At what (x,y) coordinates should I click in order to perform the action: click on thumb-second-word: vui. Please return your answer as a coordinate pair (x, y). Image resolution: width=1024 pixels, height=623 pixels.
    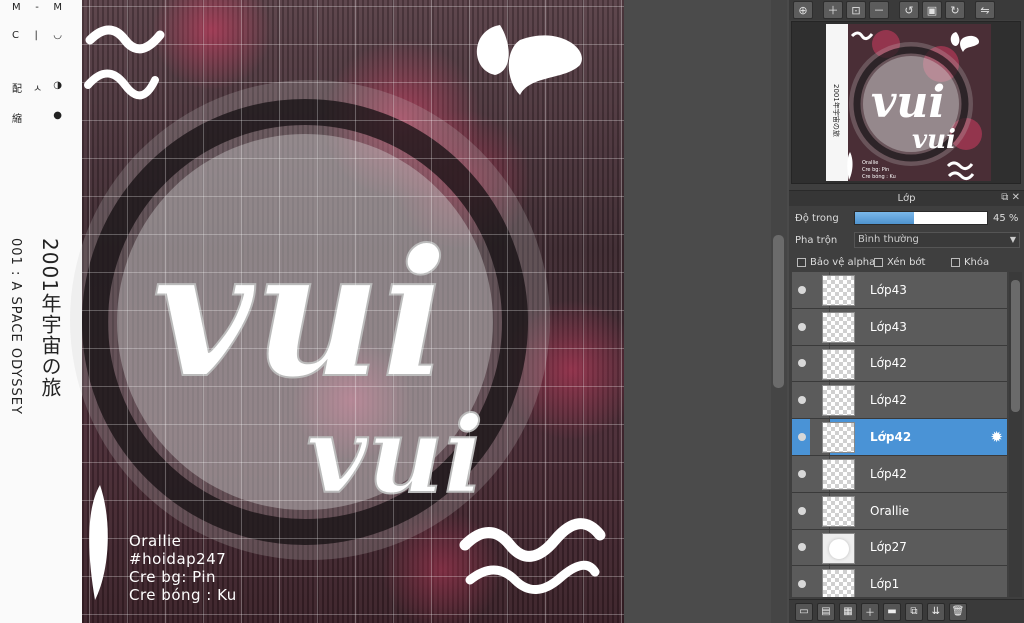
    Looking at the image, I should click on (934, 140).